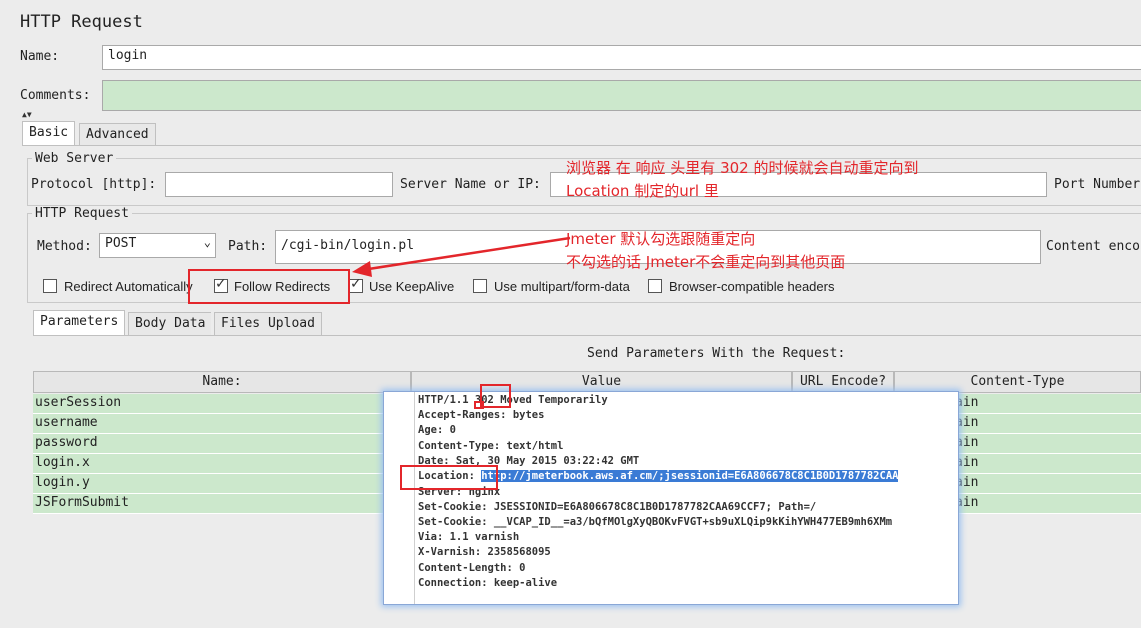 The height and width of the screenshot is (628, 1141). I want to click on tab-files-upload: Files Upload, so click(268, 323).